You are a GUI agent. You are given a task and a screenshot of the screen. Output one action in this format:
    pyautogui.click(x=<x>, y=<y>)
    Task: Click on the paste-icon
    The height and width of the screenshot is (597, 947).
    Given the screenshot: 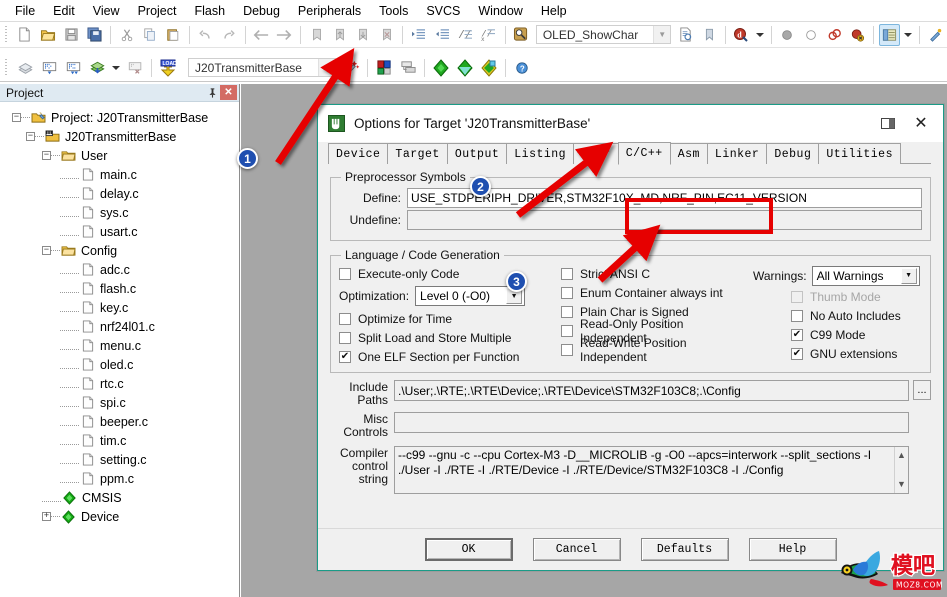 What is the action you would take?
    pyautogui.click(x=173, y=35)
    